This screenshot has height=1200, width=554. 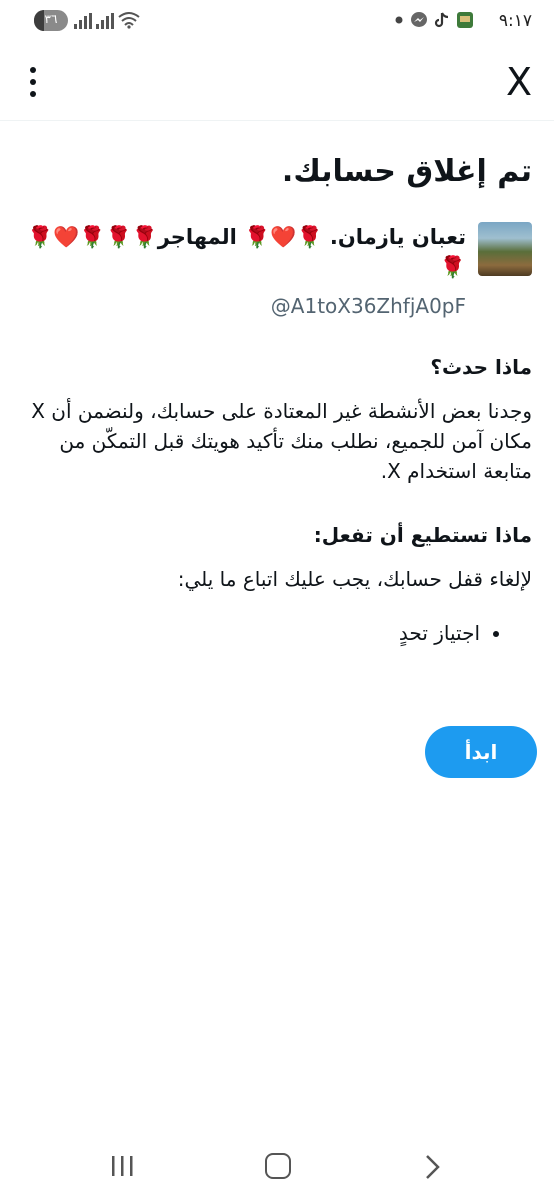 What do you see at coordinates (33, 82) in the screenshot?
I see `more-options-icon` at bounding box center [33, 82].